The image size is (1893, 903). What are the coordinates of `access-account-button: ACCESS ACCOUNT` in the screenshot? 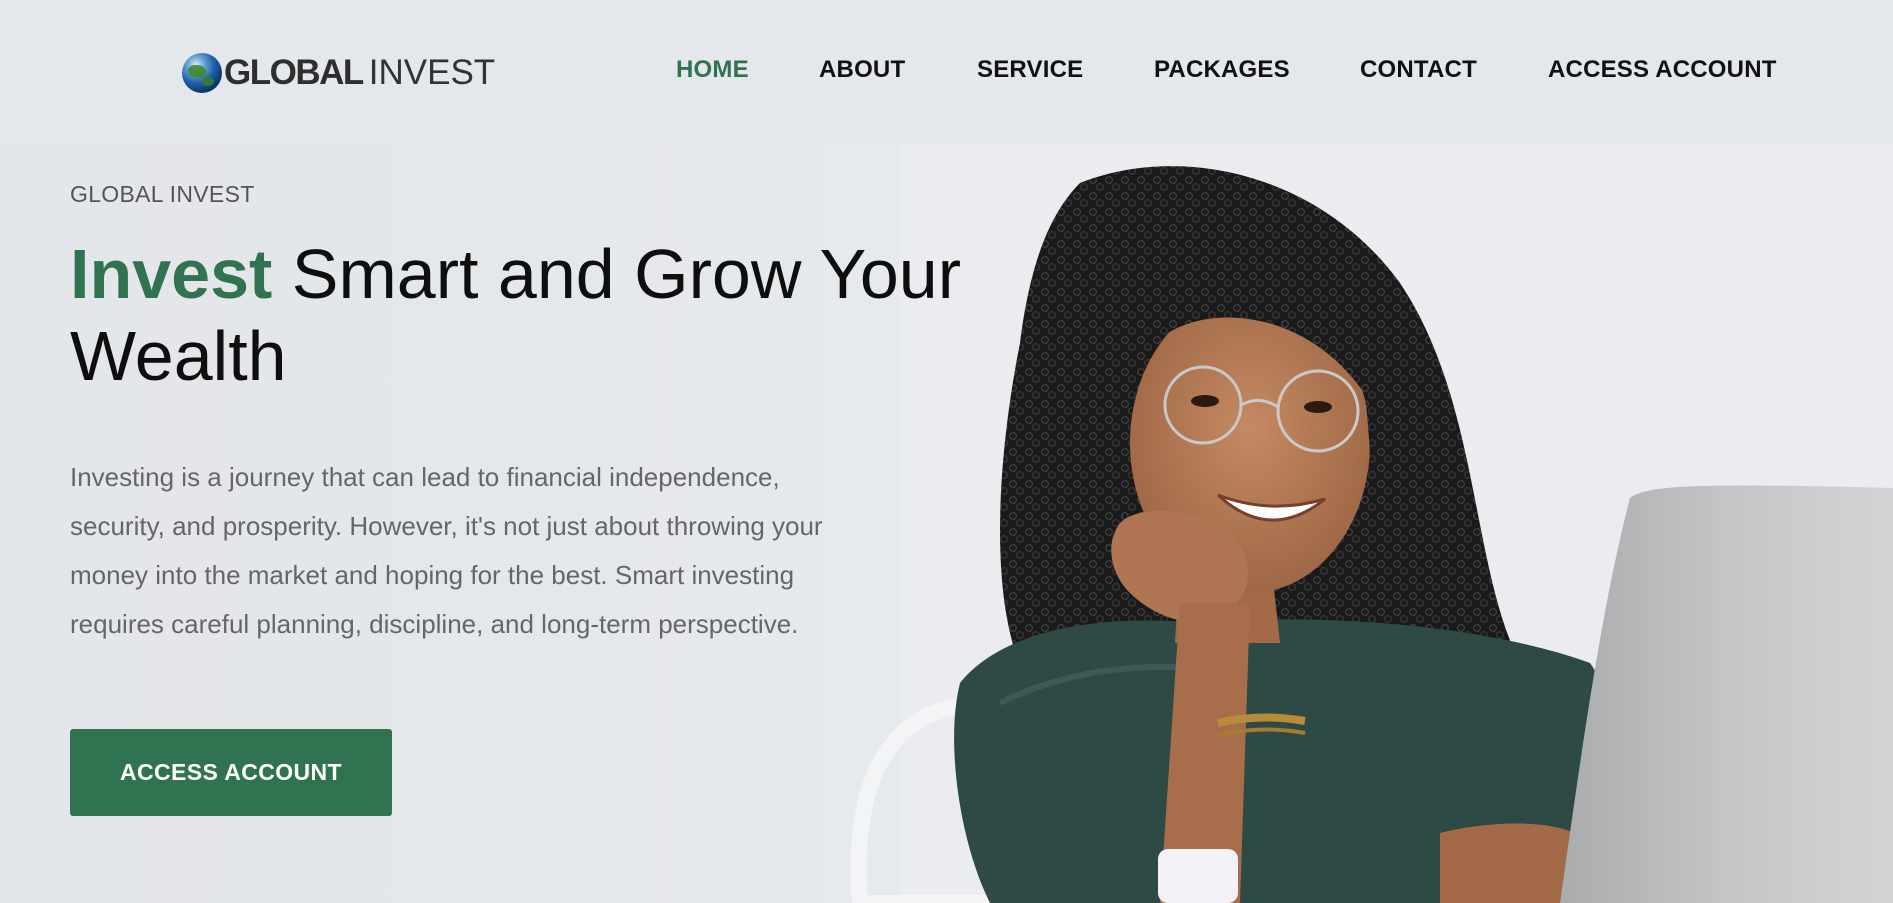 It's located at (231, 772).